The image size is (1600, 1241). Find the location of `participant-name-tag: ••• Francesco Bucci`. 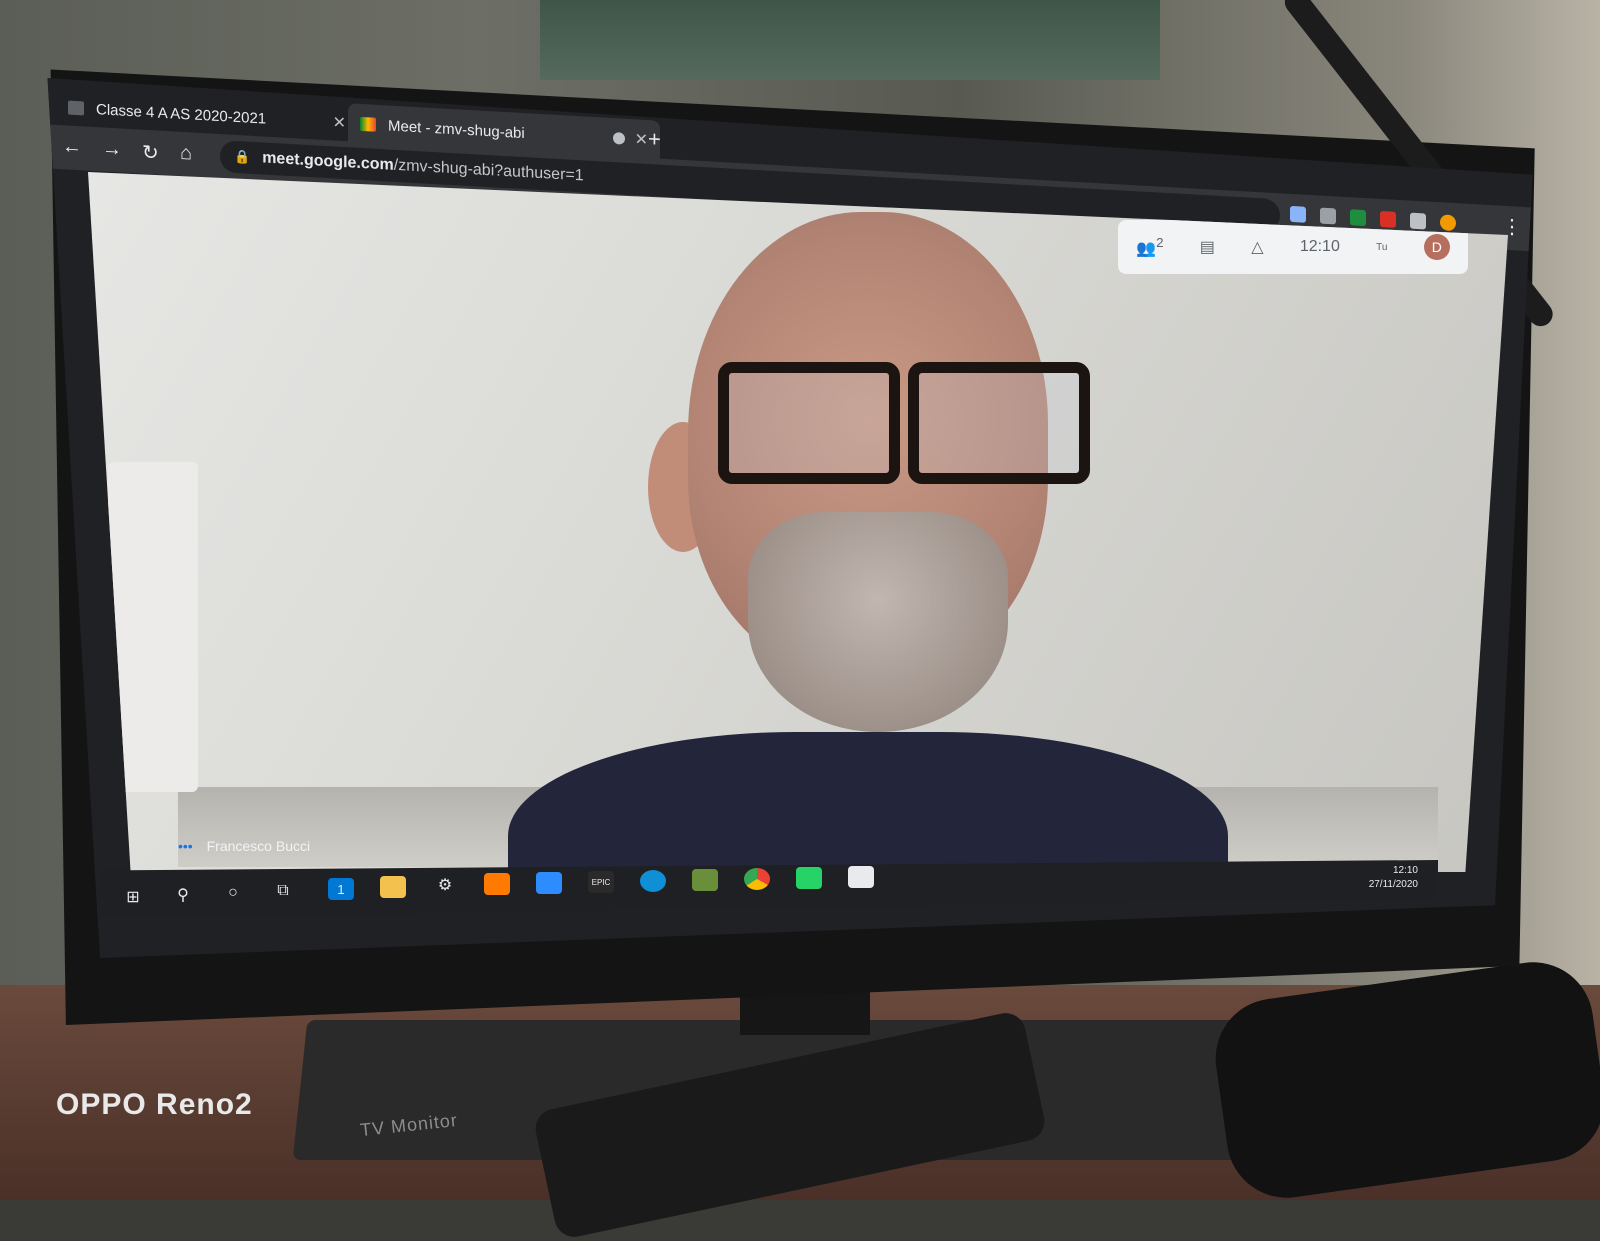

participant-name-tag: ••• Francesco Bucci is located at coordinates (244, 846).